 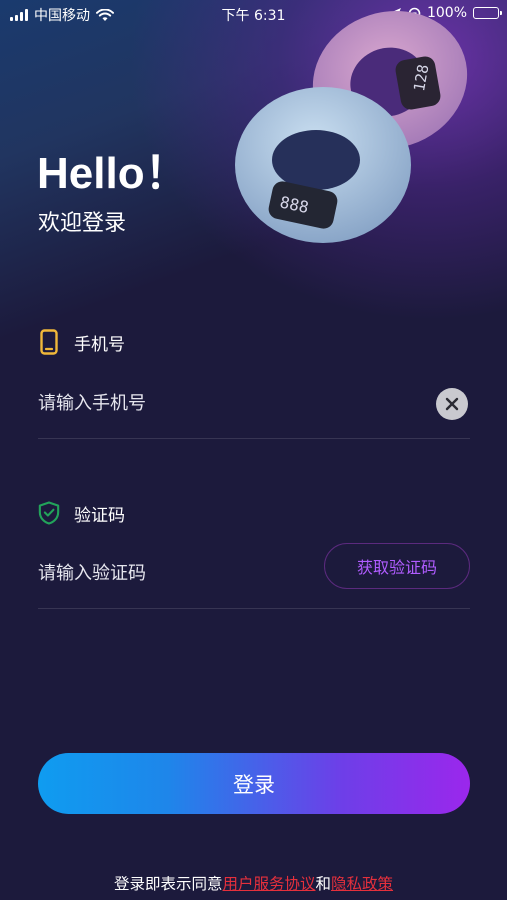 What do you see at coordinates (228, 403) in the screenshot?
I see `phone-input` at bounding box center [228, 403].